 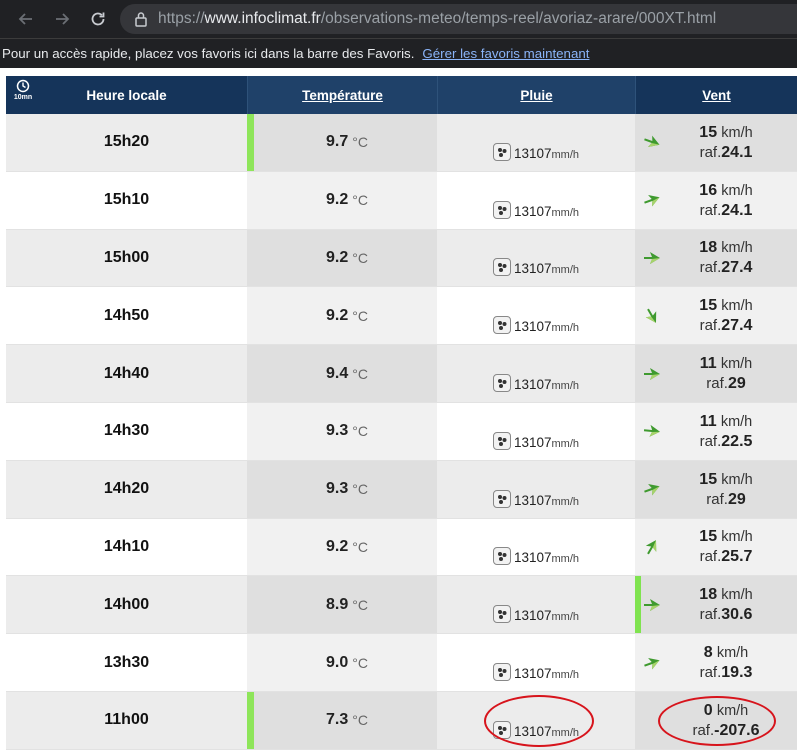 I want to click on wind-gust: 29, so click(x=736, y=499).